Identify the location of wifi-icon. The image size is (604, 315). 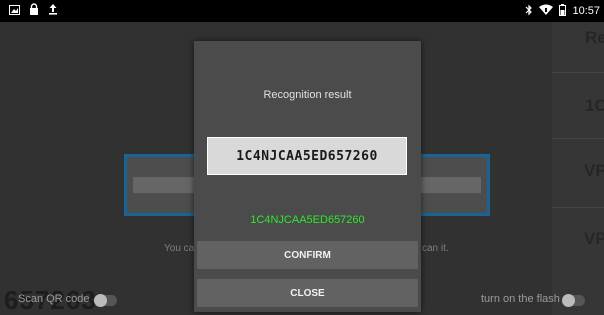
(546, 11).